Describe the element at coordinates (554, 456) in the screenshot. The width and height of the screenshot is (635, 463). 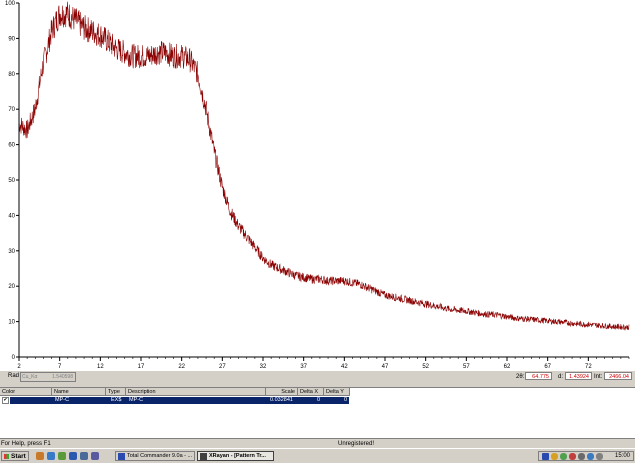
I see `tray-app-icon` at that location.